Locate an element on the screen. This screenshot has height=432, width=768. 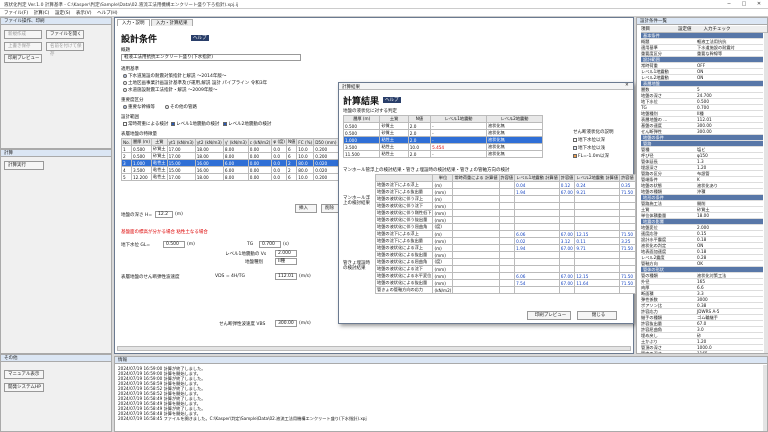
save-button: 上書き保存 is located at coordinates (23, 46).